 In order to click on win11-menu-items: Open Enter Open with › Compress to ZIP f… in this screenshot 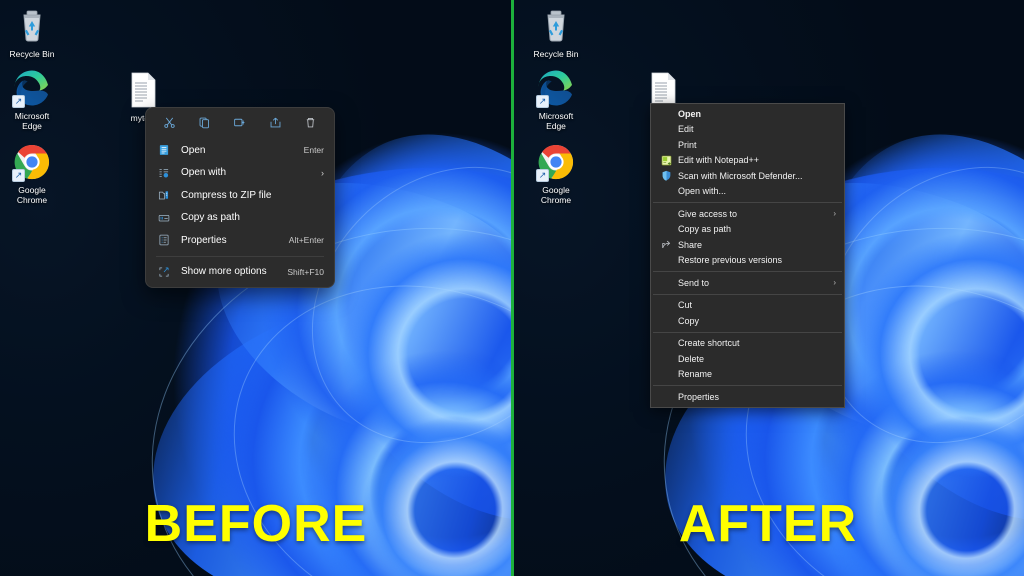, I will do `click(240, 211)`.